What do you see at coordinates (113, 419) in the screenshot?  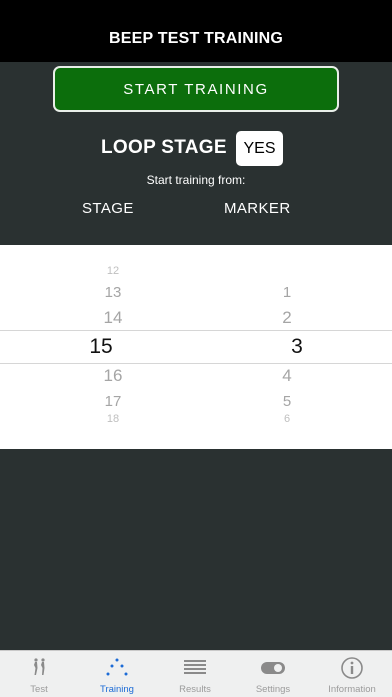 I see `stage-option: 18` at bounding box center [113, 419].